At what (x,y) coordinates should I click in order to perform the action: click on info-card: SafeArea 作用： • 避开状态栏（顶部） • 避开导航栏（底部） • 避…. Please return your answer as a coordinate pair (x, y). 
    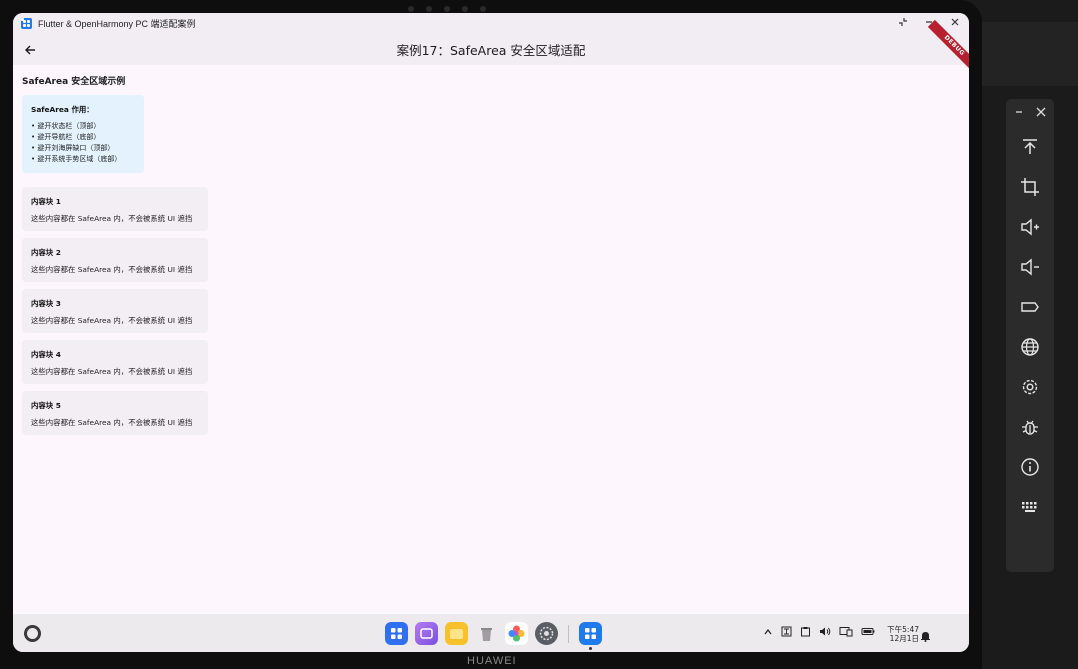
    Looking at the image, I should click on (83, 134).